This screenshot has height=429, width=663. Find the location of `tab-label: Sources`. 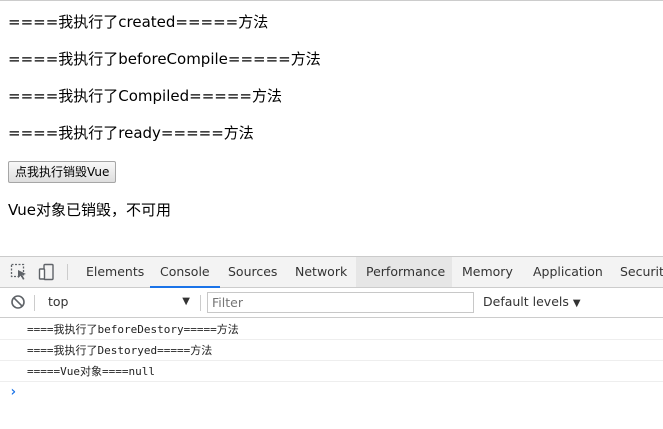

tab-label: Sources is located at coordinates (253, 271).